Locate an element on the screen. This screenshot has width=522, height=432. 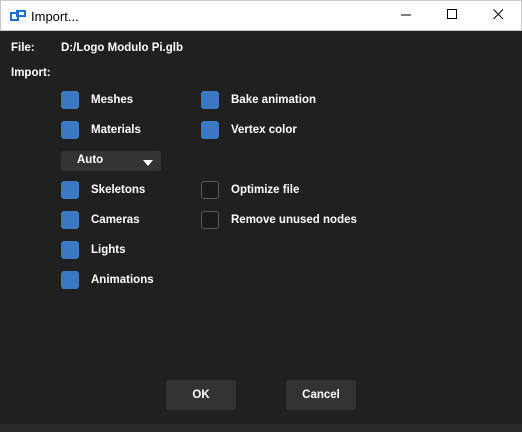
remove-unused-nodes-checkbox is located at coordinates (210, 220).